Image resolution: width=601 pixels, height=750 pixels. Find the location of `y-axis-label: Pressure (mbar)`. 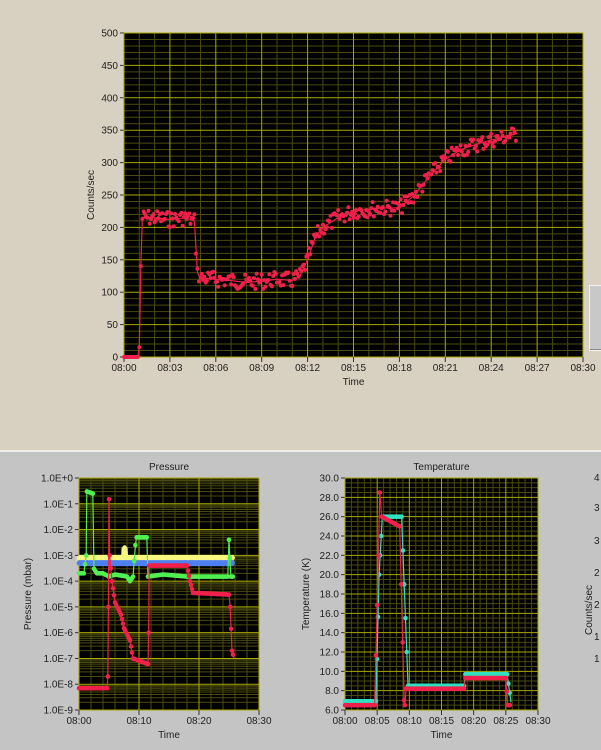

y-axis-label: Pressure (mbar) is located at coordinates (28, 594).